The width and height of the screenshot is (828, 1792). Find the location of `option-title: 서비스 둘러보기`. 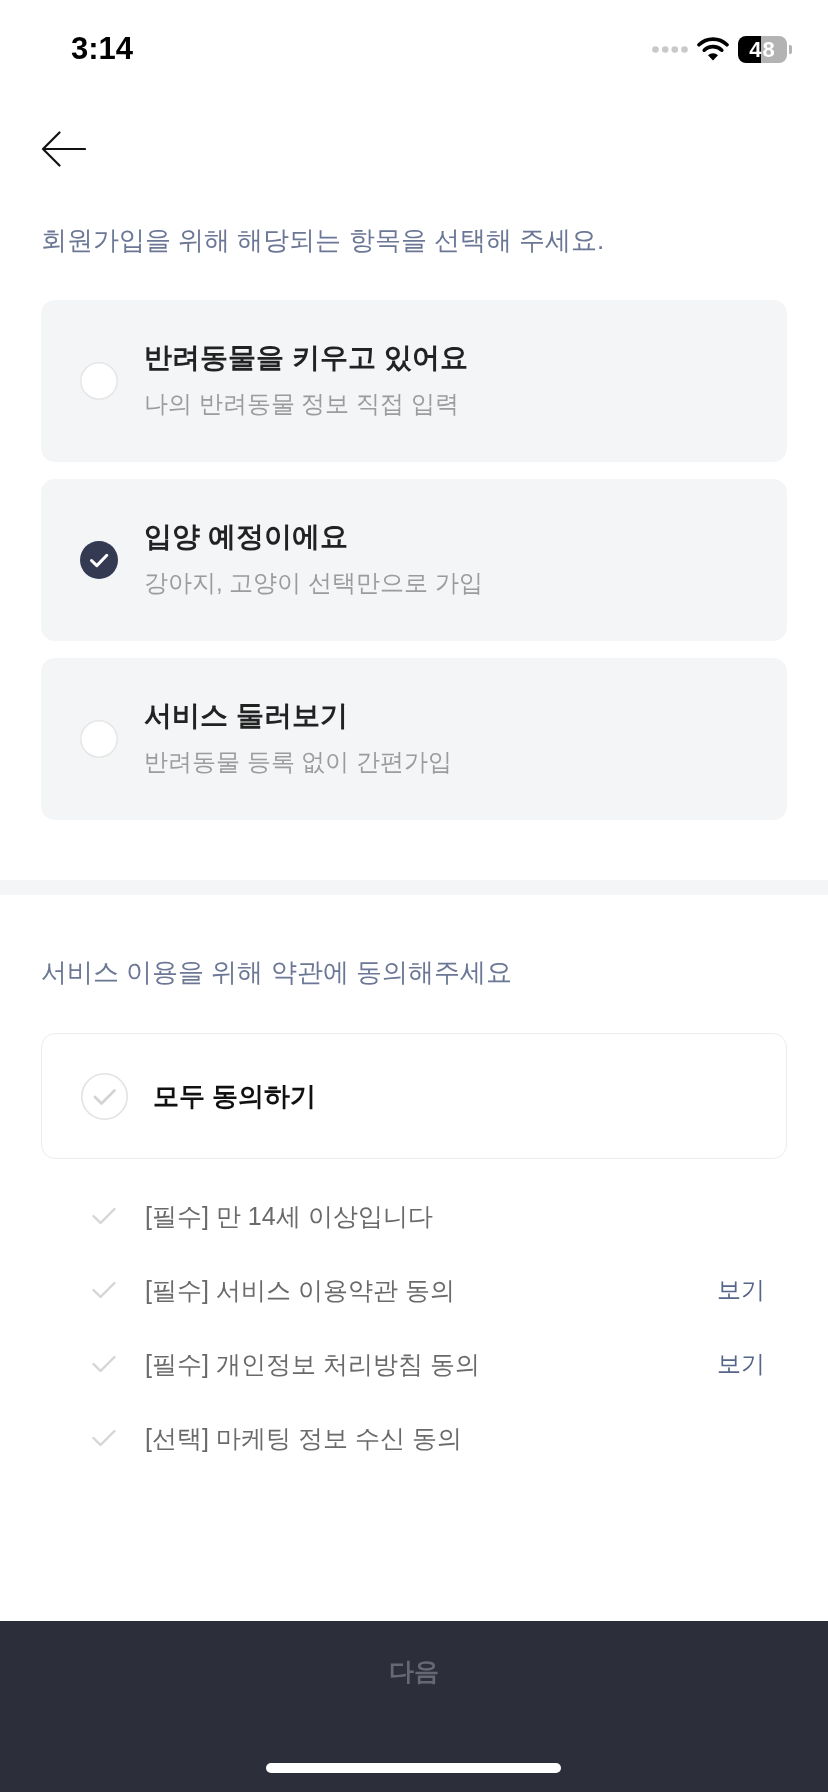

option-title: 서비스 둘러보기 is located at coordinates (246, 716).